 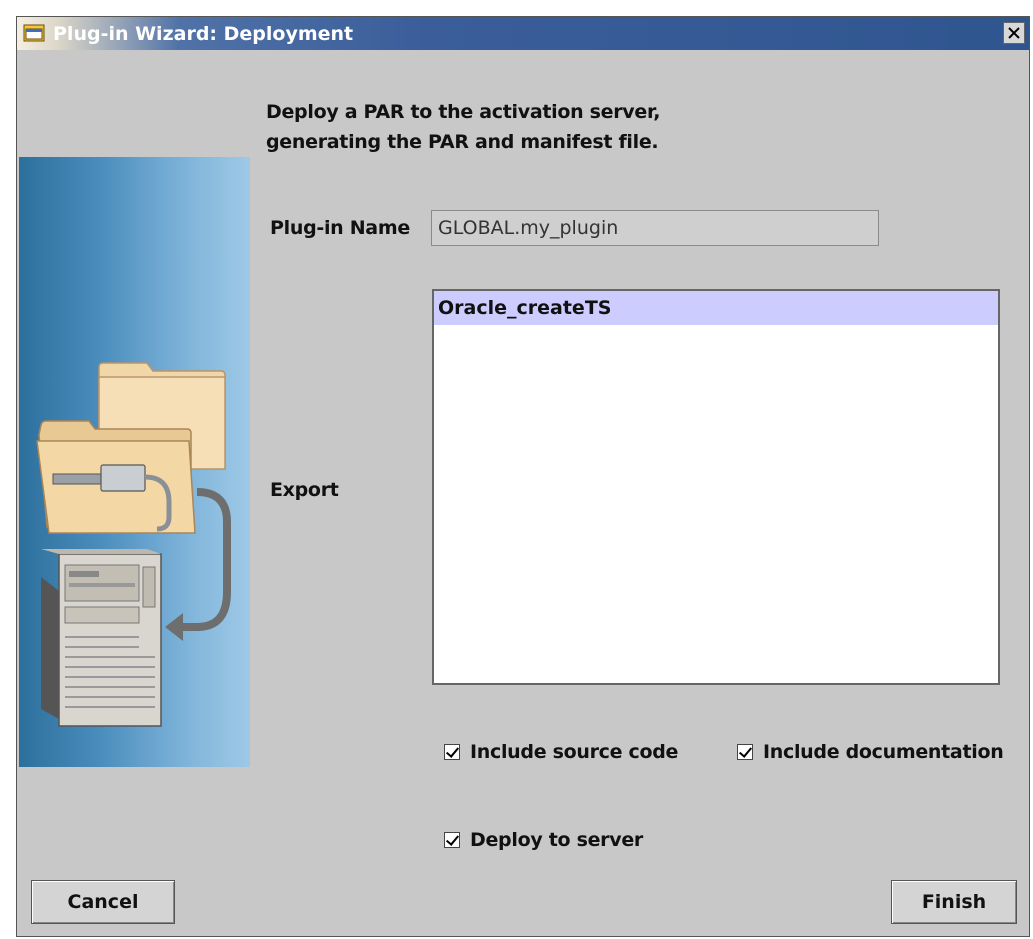 I want to click on deploy-illustration, so click(x=134, y=462).